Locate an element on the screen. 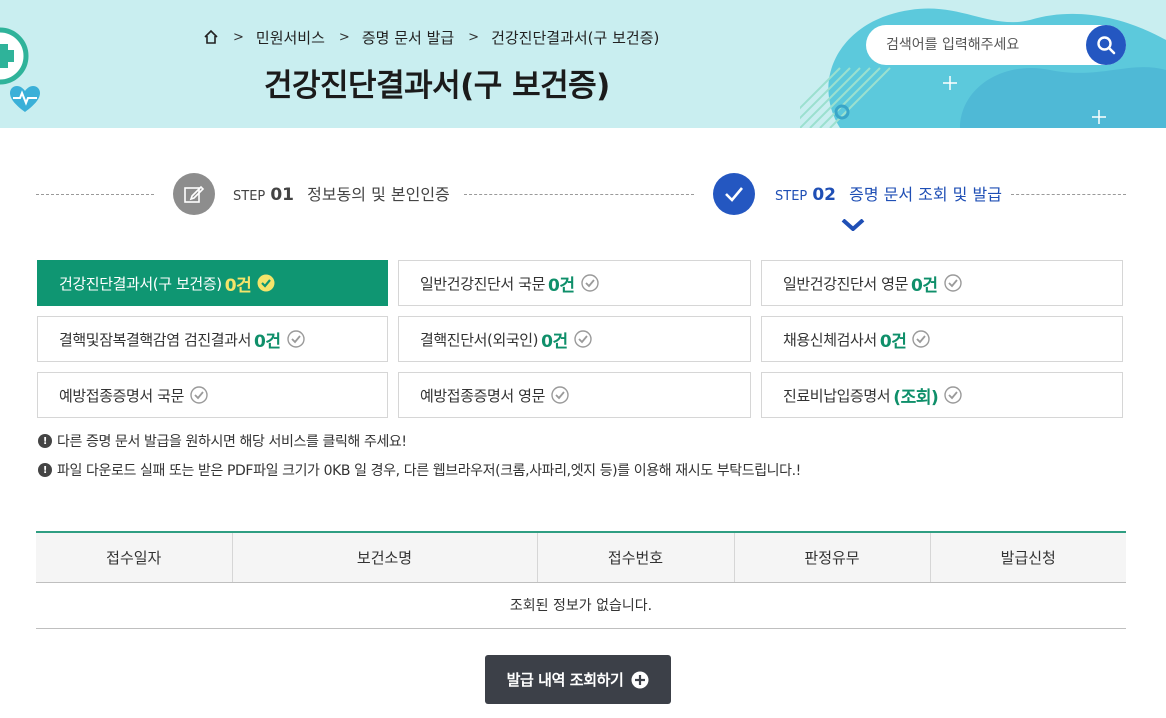  column-header: 접수일자 is located at coordinates (134, 557).